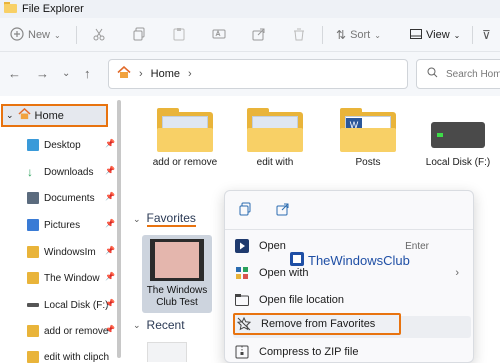 Image resolution: width=500 pixels, height=363 pixels. What do you see at coordinates (62, 145) in the screenshot?
I see `sidebar-item-label: Desktop` at bounding box center [62, 145].